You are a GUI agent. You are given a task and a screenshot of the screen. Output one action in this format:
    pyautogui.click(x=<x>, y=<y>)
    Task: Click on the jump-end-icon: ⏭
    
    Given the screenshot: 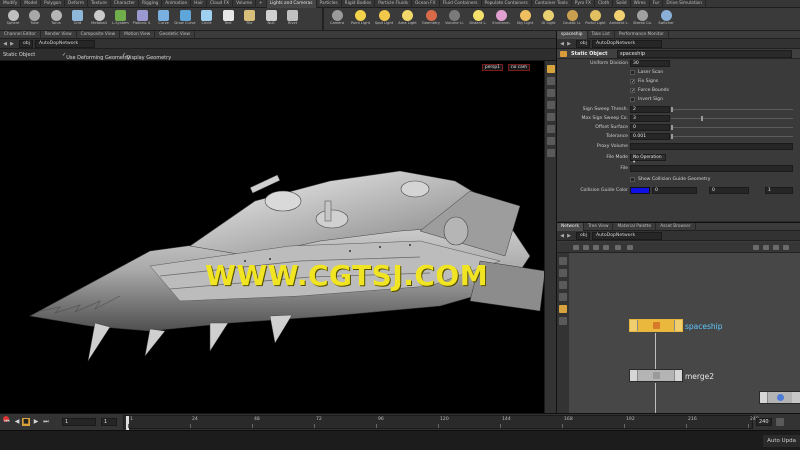 What is the action you would take?
    pyautogui.click(x=46, y=422)
    